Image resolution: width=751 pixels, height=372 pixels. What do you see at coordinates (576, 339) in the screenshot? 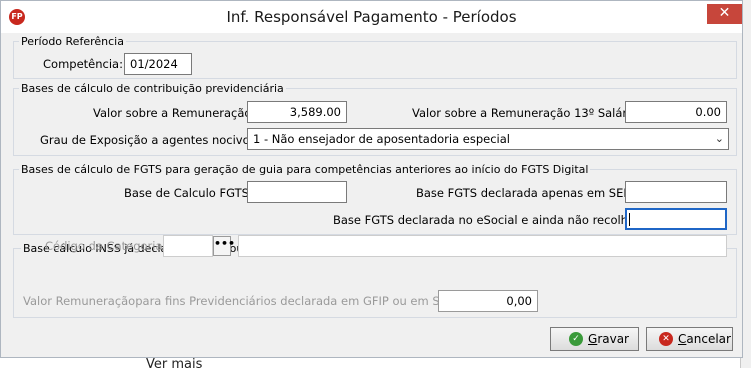
I see `check-icon: ✓` at bounding box center [576, 339].